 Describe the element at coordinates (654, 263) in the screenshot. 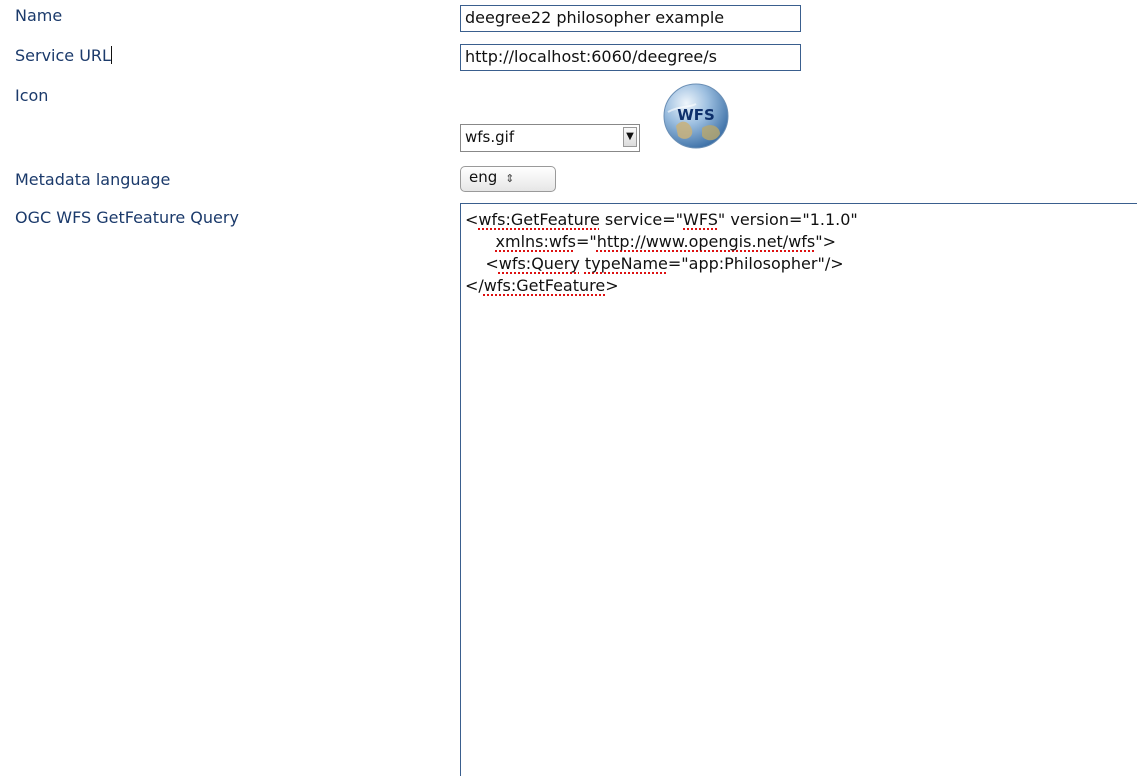

I see `query-line-3: <wfs:Query typeName="app:Philosopher"/>` at that location.